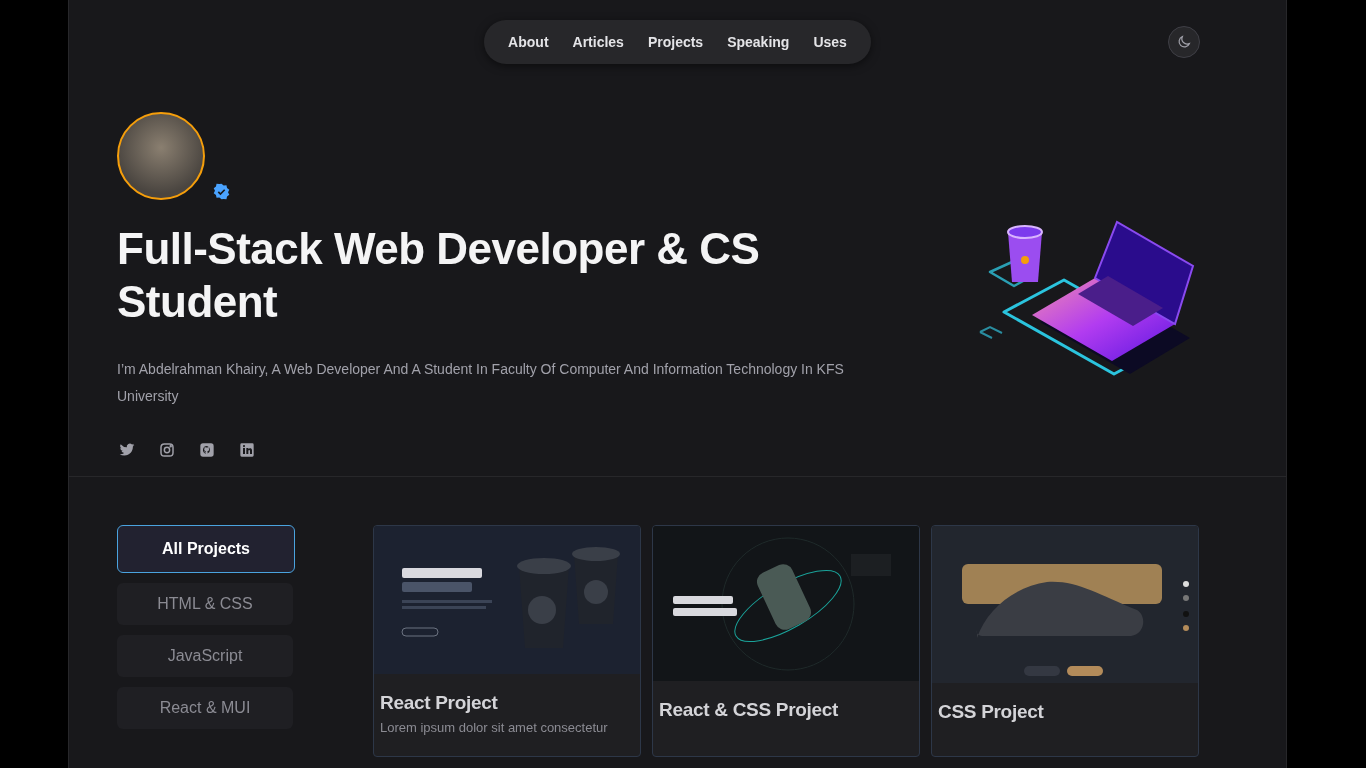 The image size is (1366, 768). Describe the element at coordinates (439, 703) in the screenshot. I see `project-title: React Project` at that location.